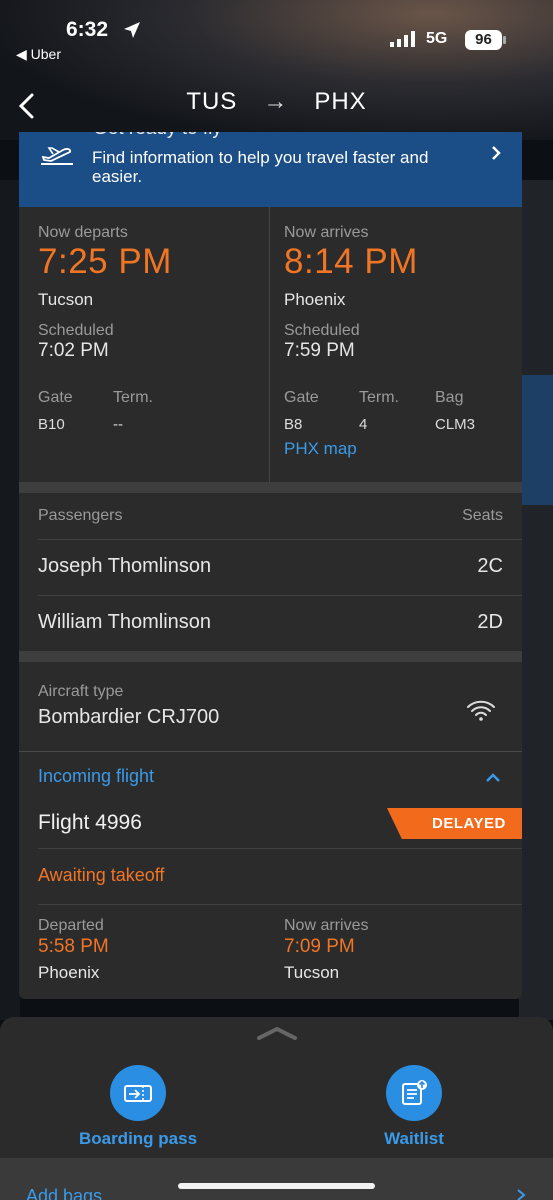 Image resolution: width=553 pixels, height=1200 pixels. I want to click on departure-time: 7:25 PM, so click(105, 261).